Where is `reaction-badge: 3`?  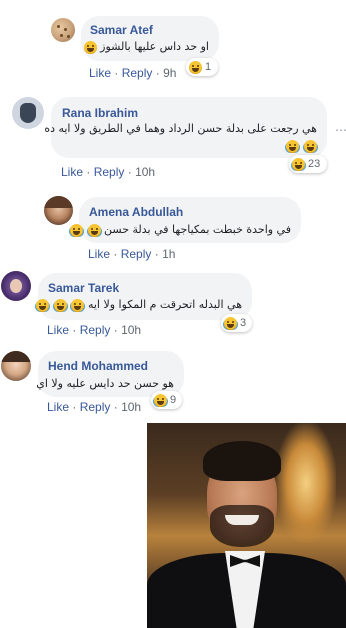
reaction-badge: 3 is located at coordinates (236, 323).